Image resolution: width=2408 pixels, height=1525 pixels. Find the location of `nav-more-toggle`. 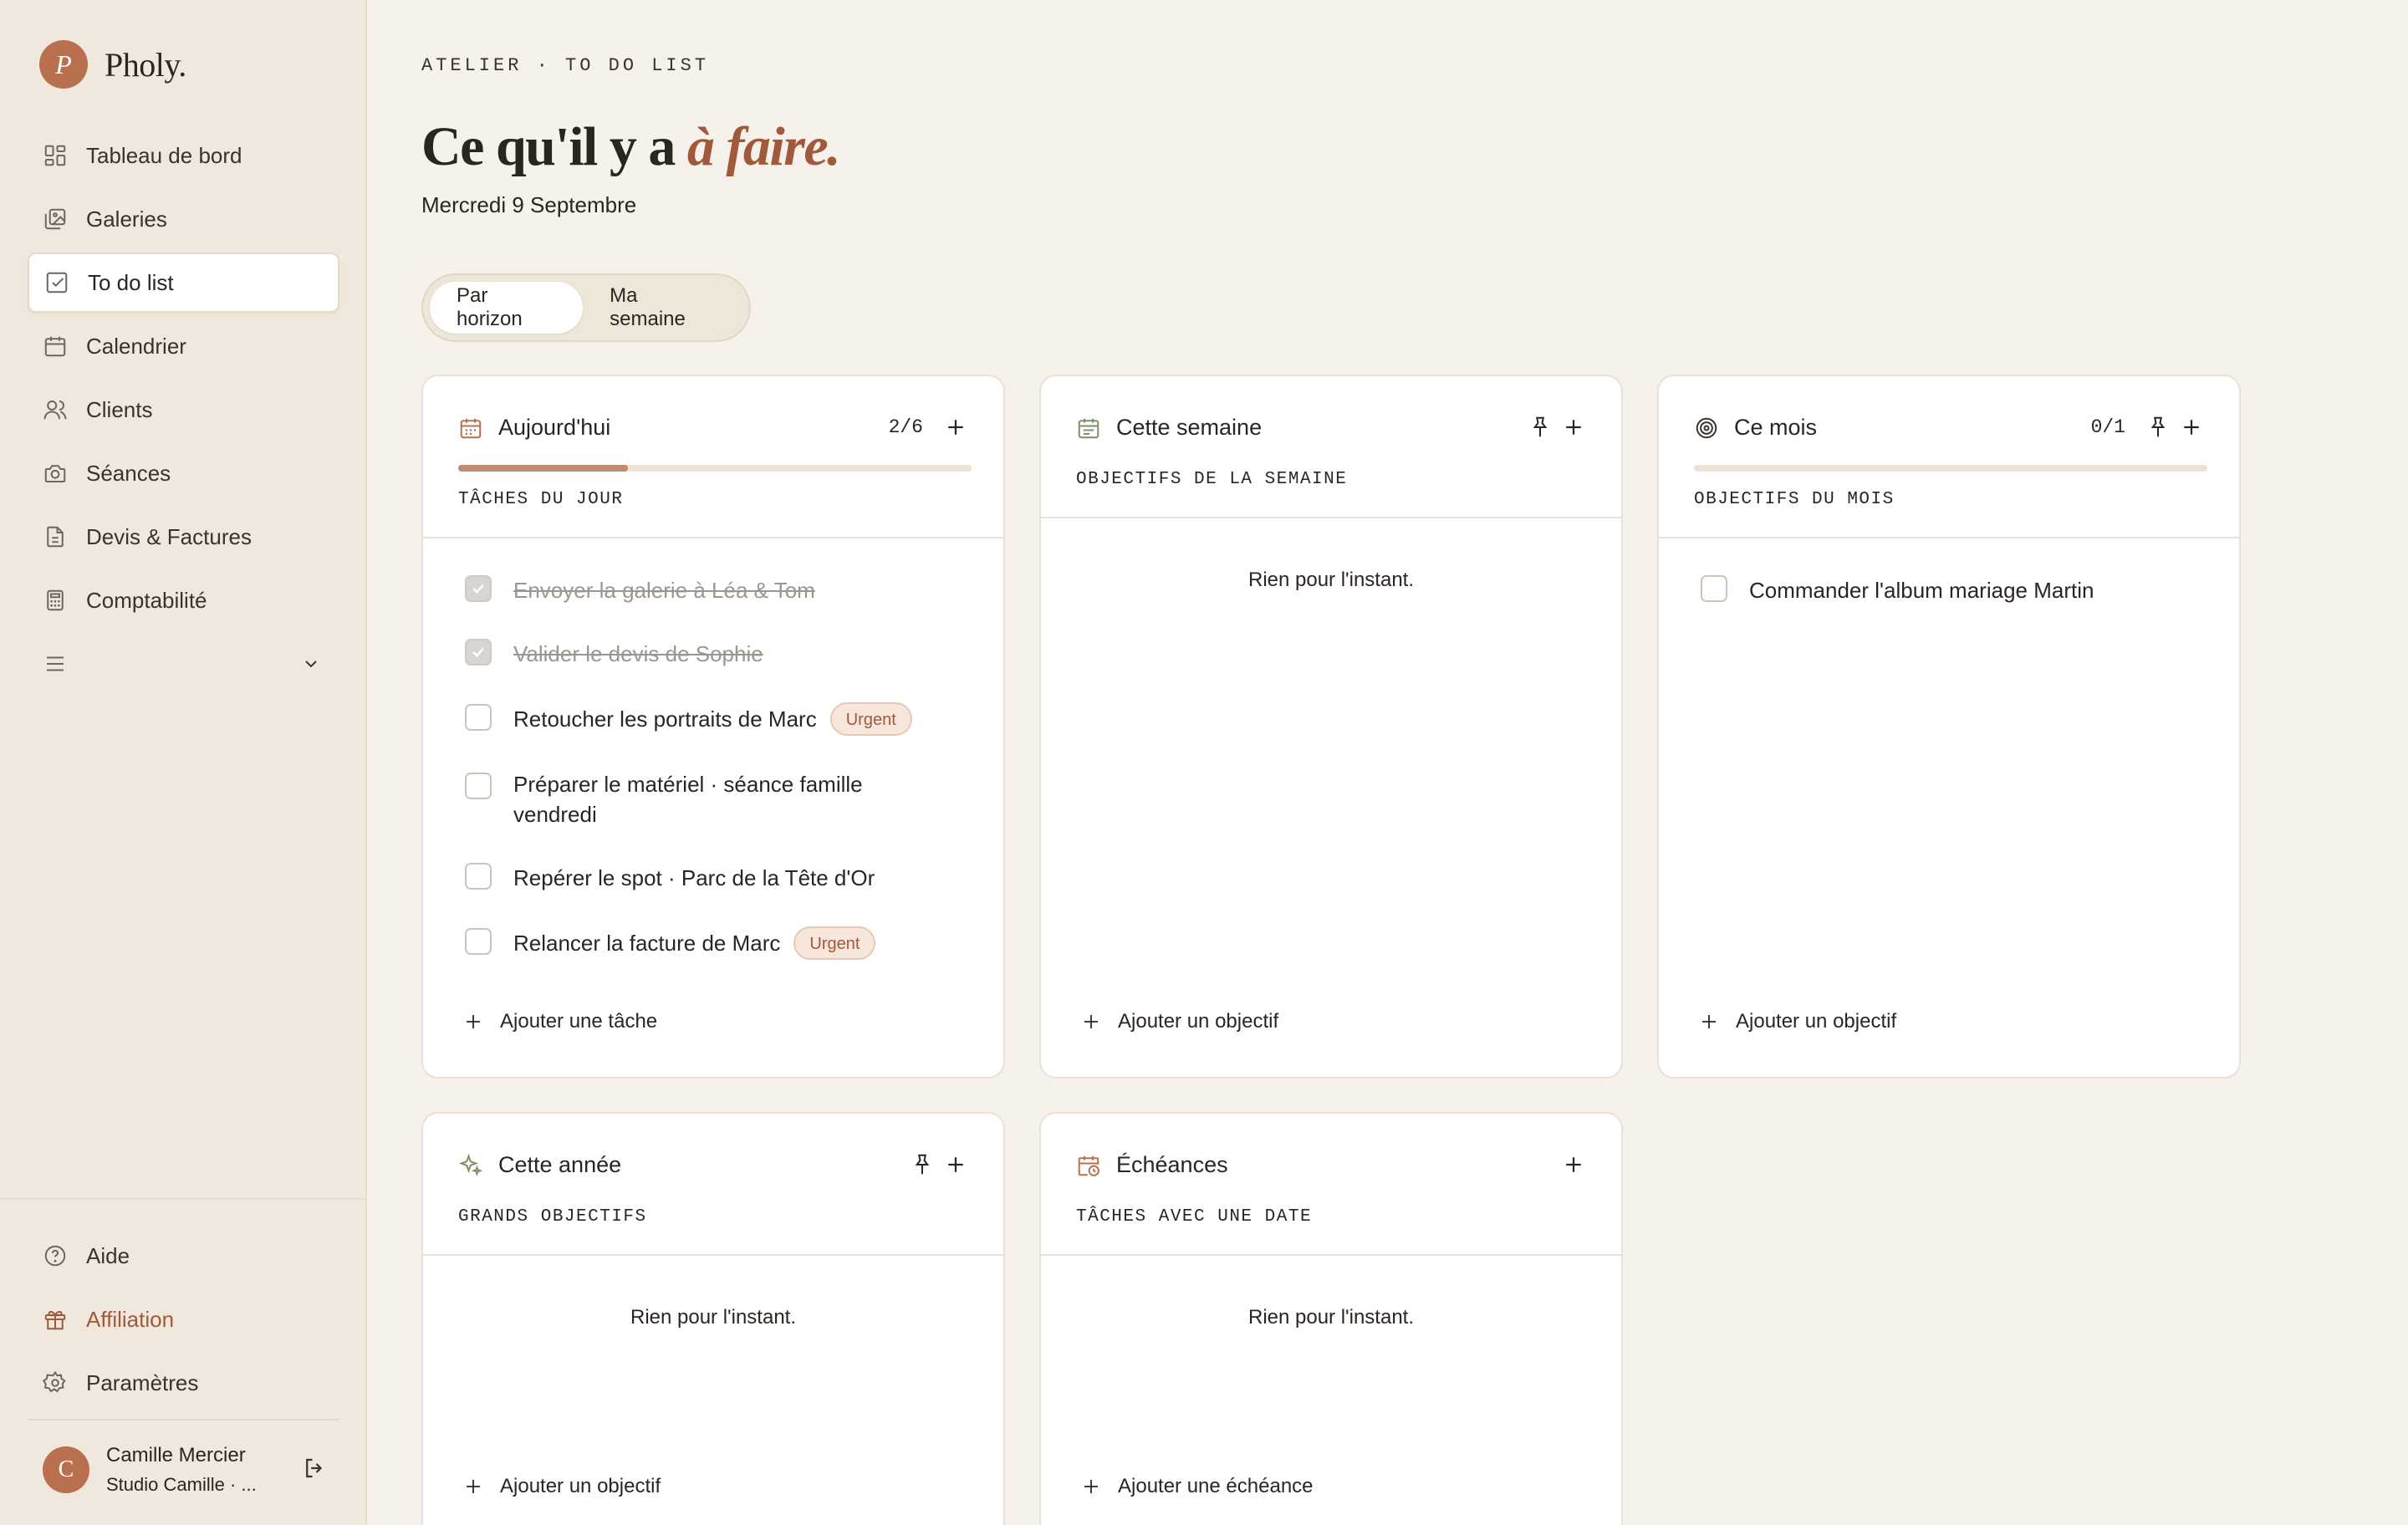

nav-more-toggle is located at coordinates (183, 664).